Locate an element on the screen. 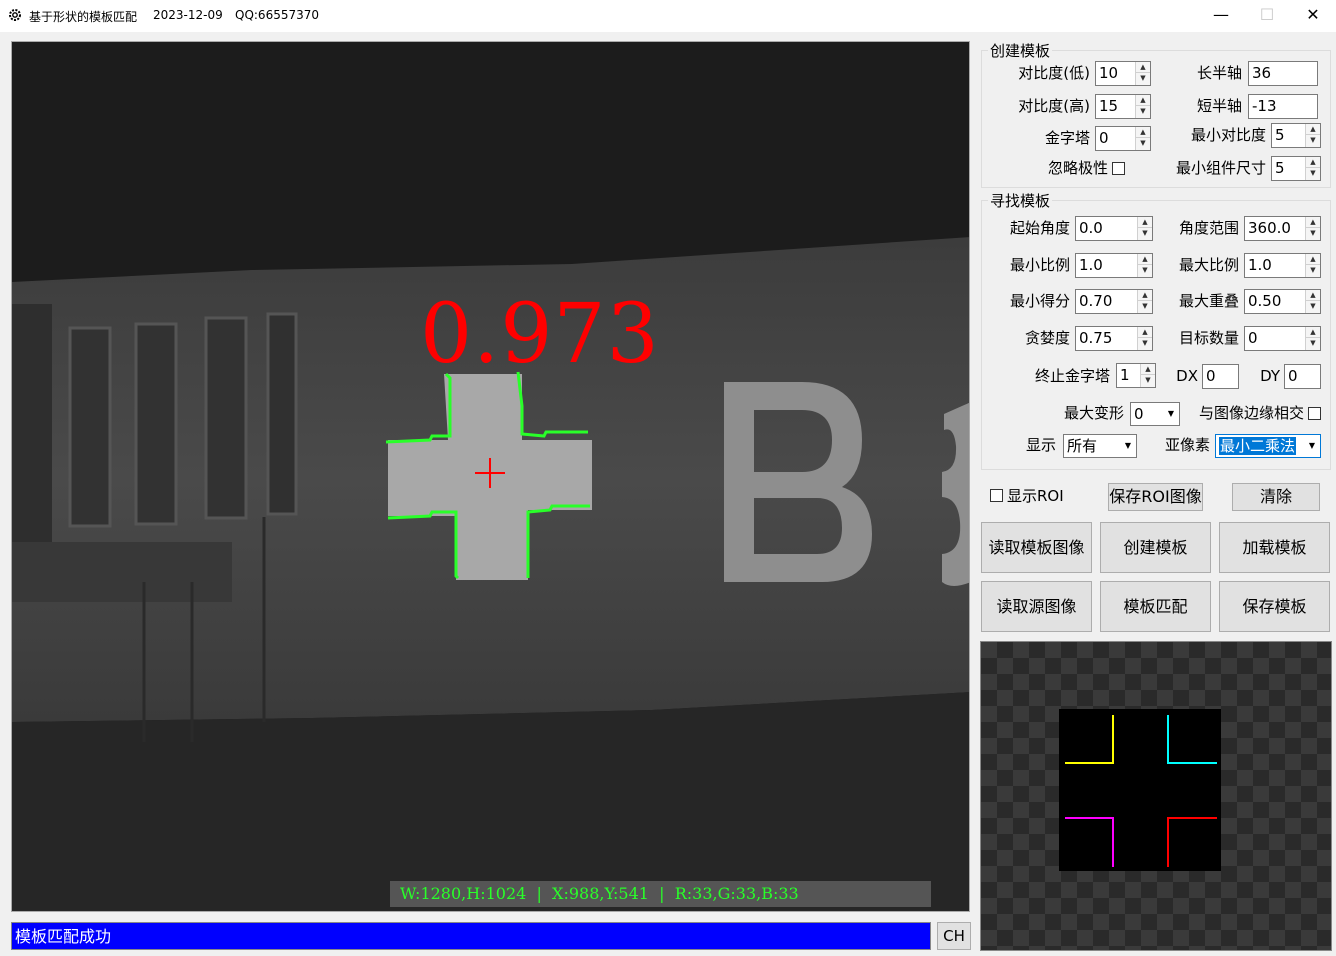 This screenshot has width=1336, height=956. min-scale-spinbox: 1.0 ▲▼ is located at coordinates (1114, 265).